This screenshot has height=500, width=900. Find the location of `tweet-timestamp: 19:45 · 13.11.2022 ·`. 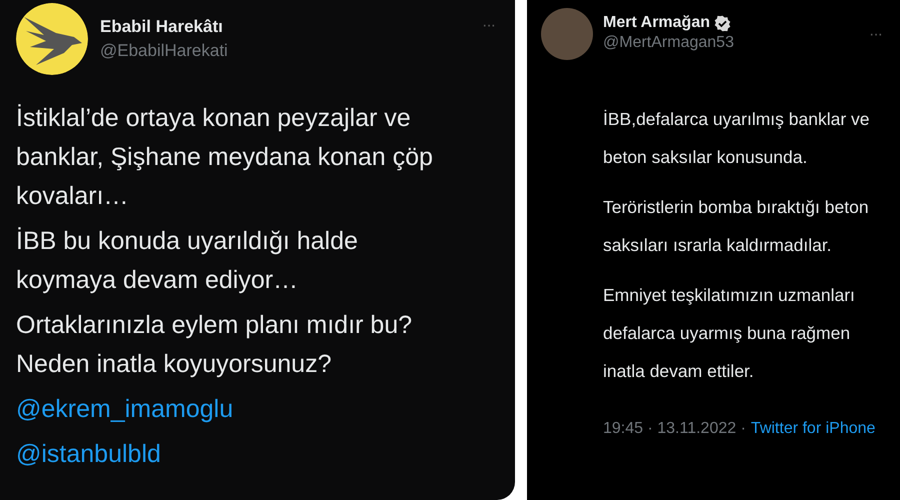

tweet-timestamp: 19:45 · 13.11.2022 · is located at coordinates (674, 429).